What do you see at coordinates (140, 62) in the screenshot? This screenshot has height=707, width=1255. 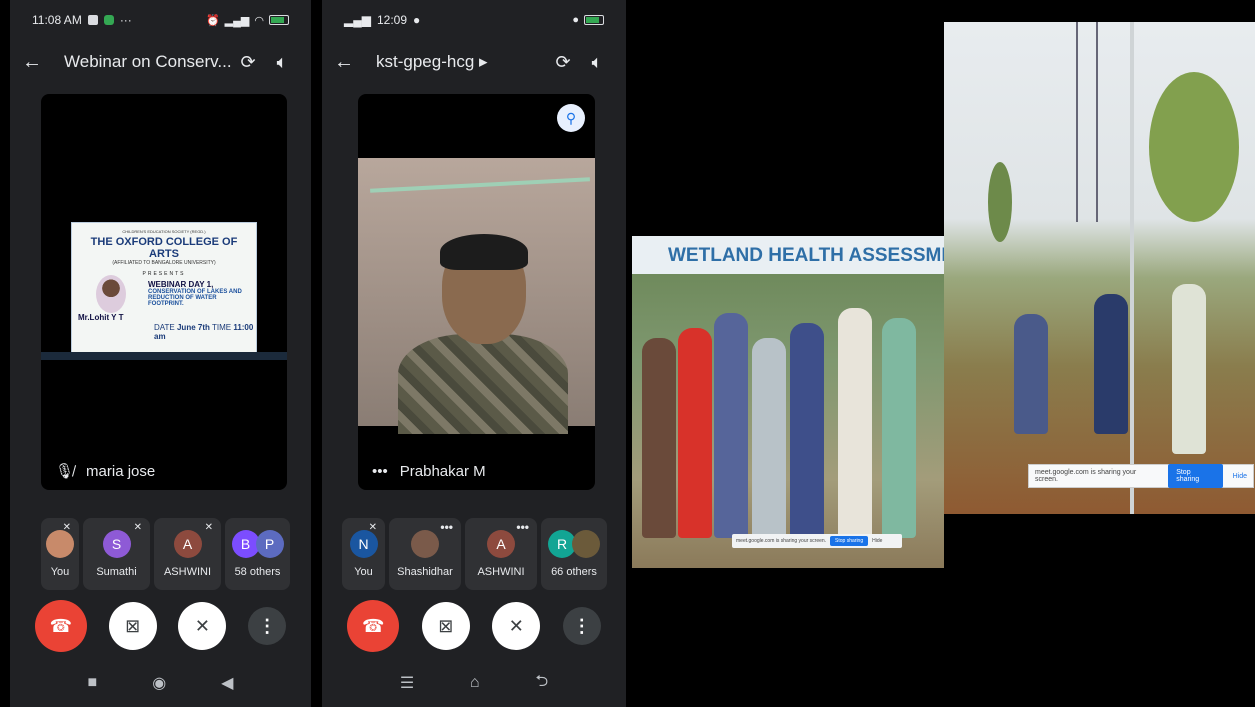 I see `meeting-title: Webinar on Conserv... ▸` at bounding box center [140, 62].